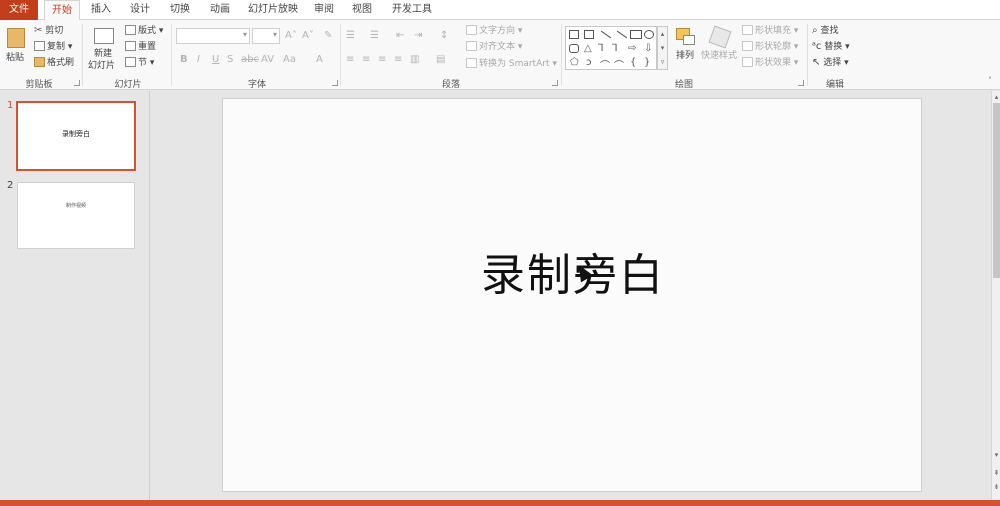 This screenshot has height=506, width=1000. I want to click on oval-shape-icon, so click(649, 34).